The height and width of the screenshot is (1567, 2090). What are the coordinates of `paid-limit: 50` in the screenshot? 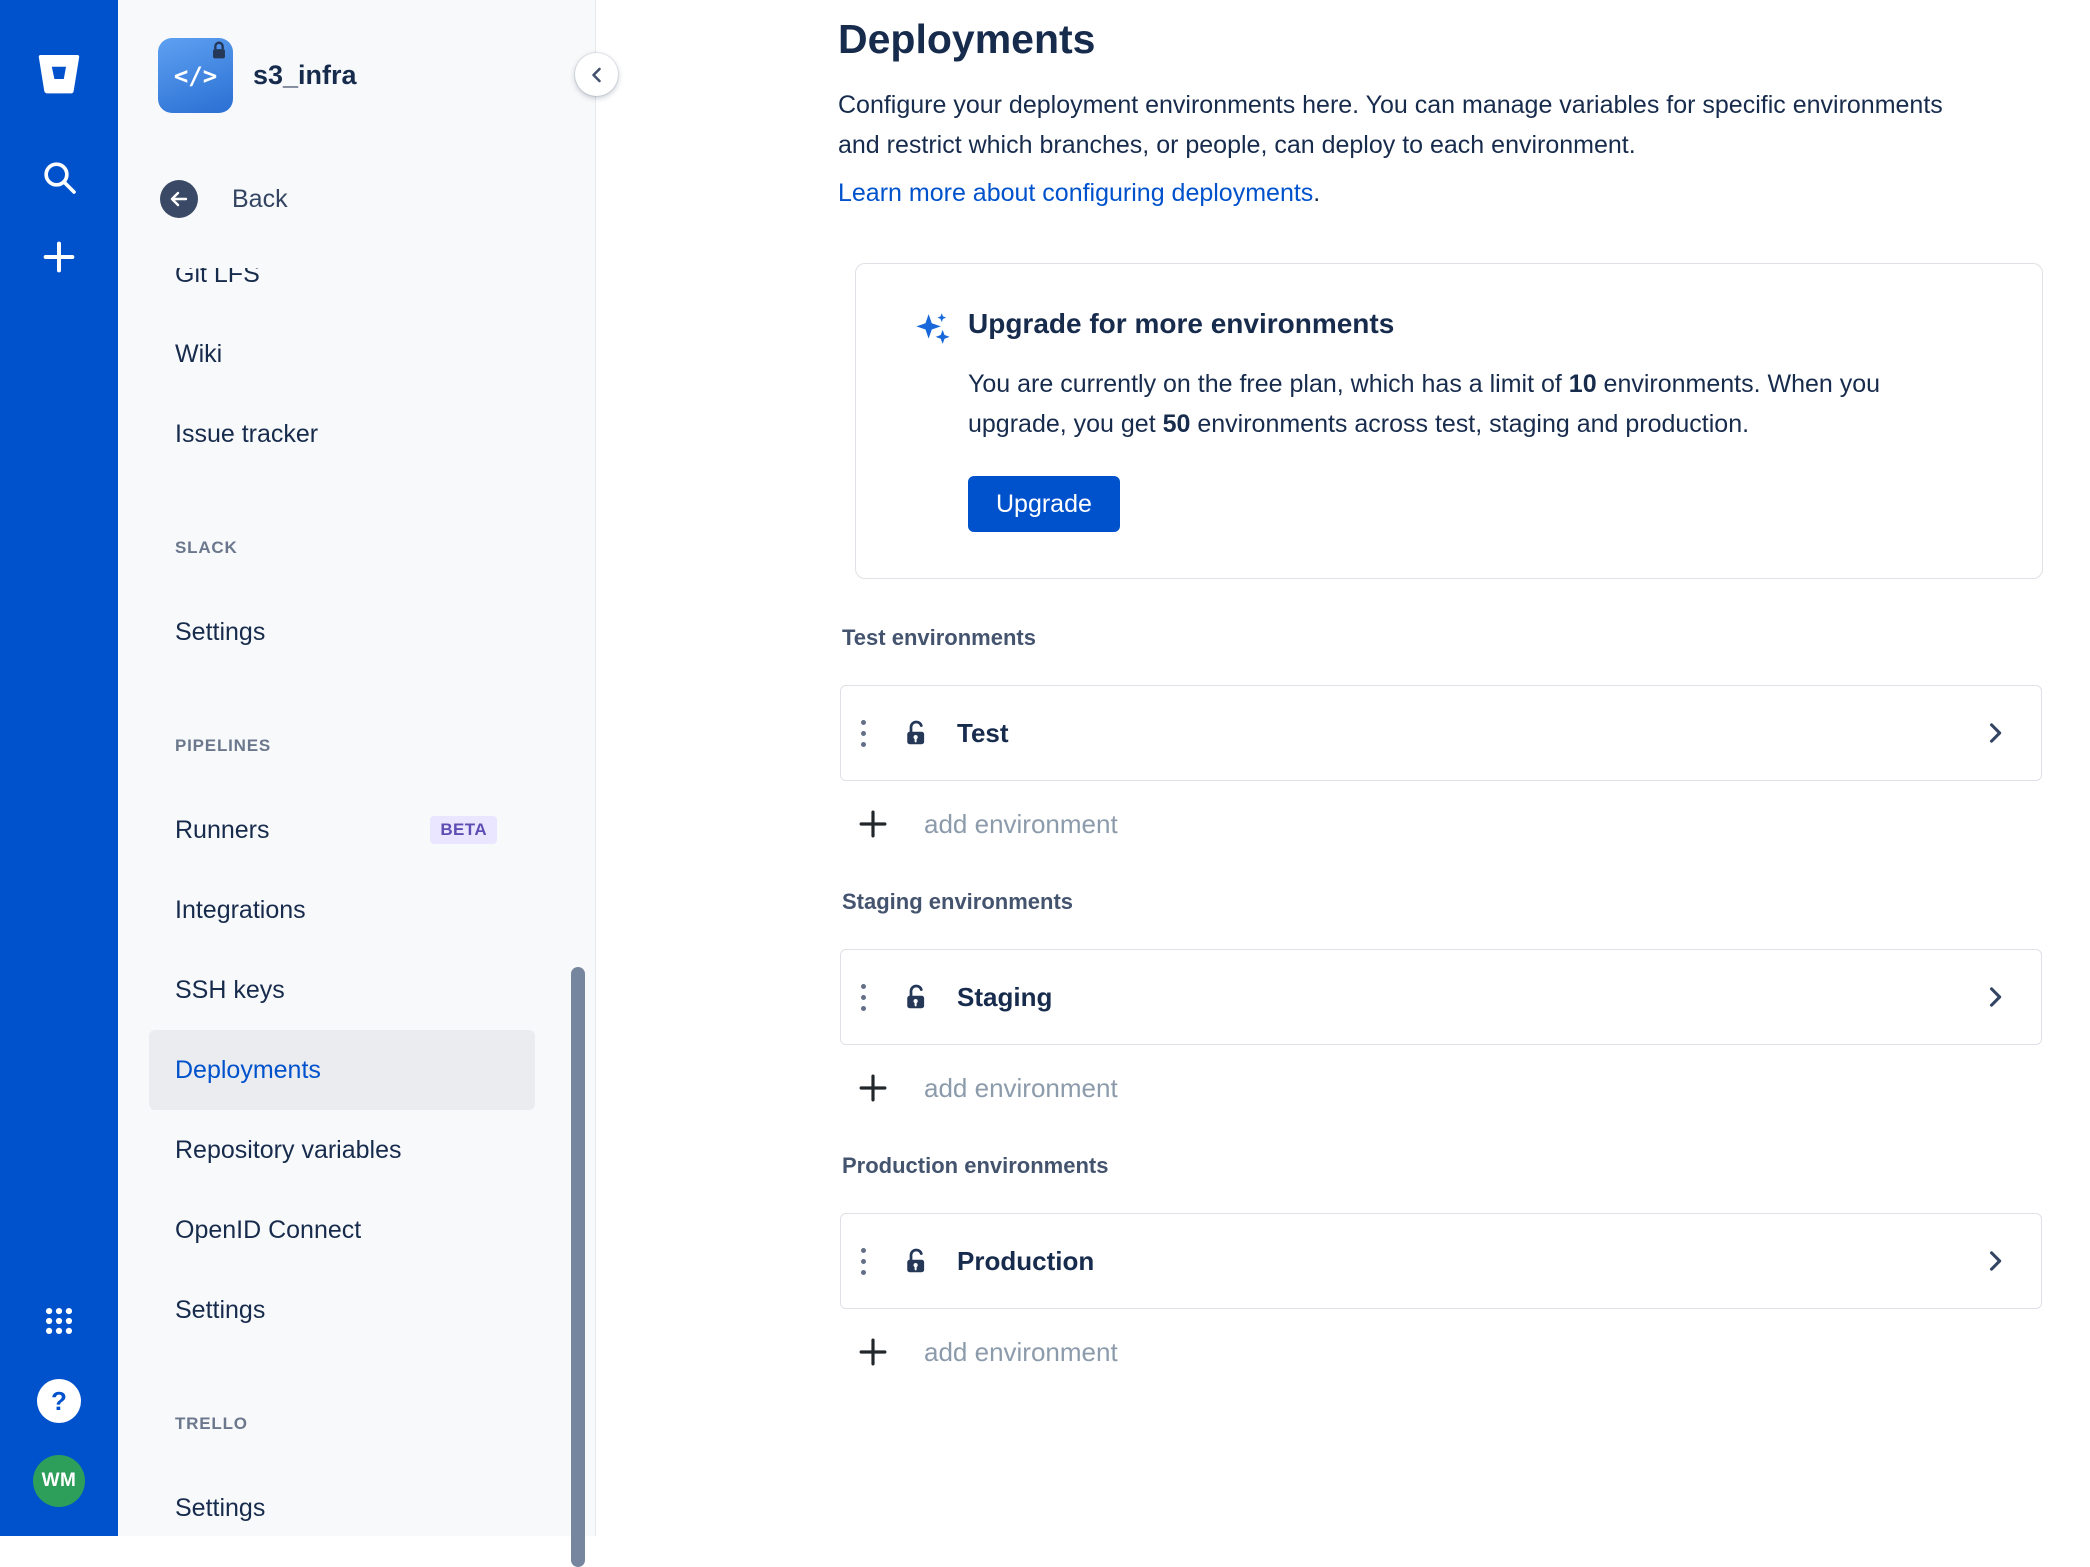 It's located at (1177, 424).